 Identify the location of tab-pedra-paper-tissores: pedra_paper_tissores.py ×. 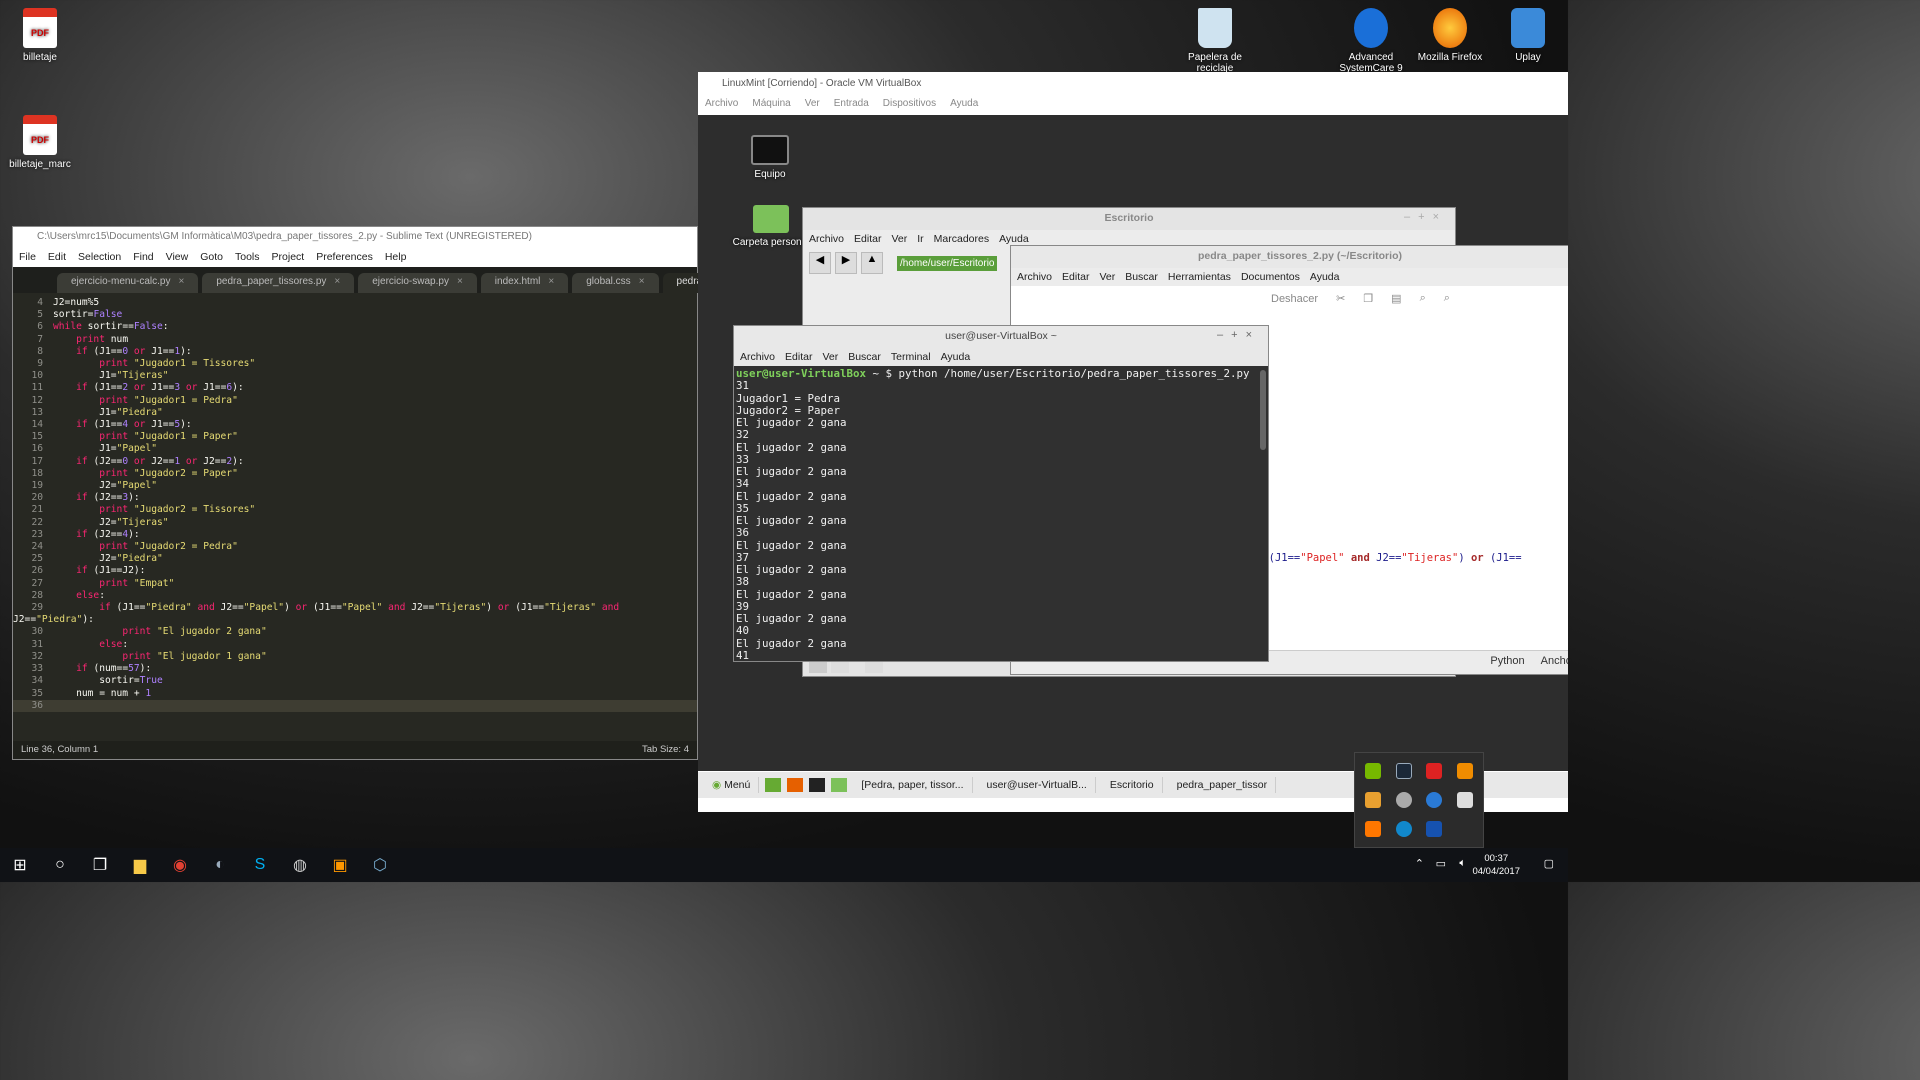
(278, 283).